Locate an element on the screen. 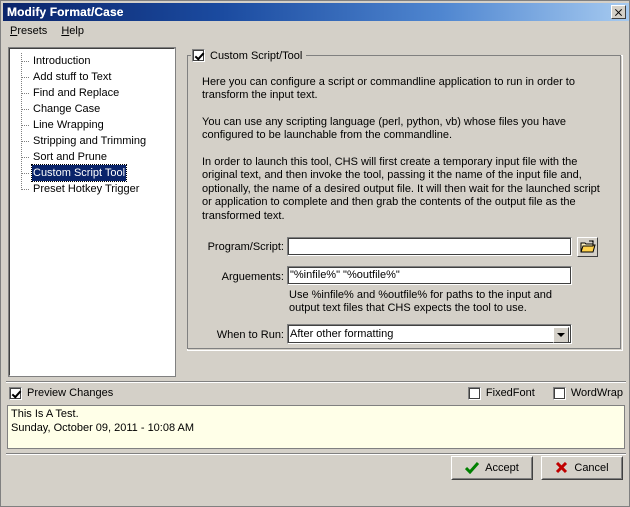  arguments-label: Arguements: is located at coordinates (252, 277).